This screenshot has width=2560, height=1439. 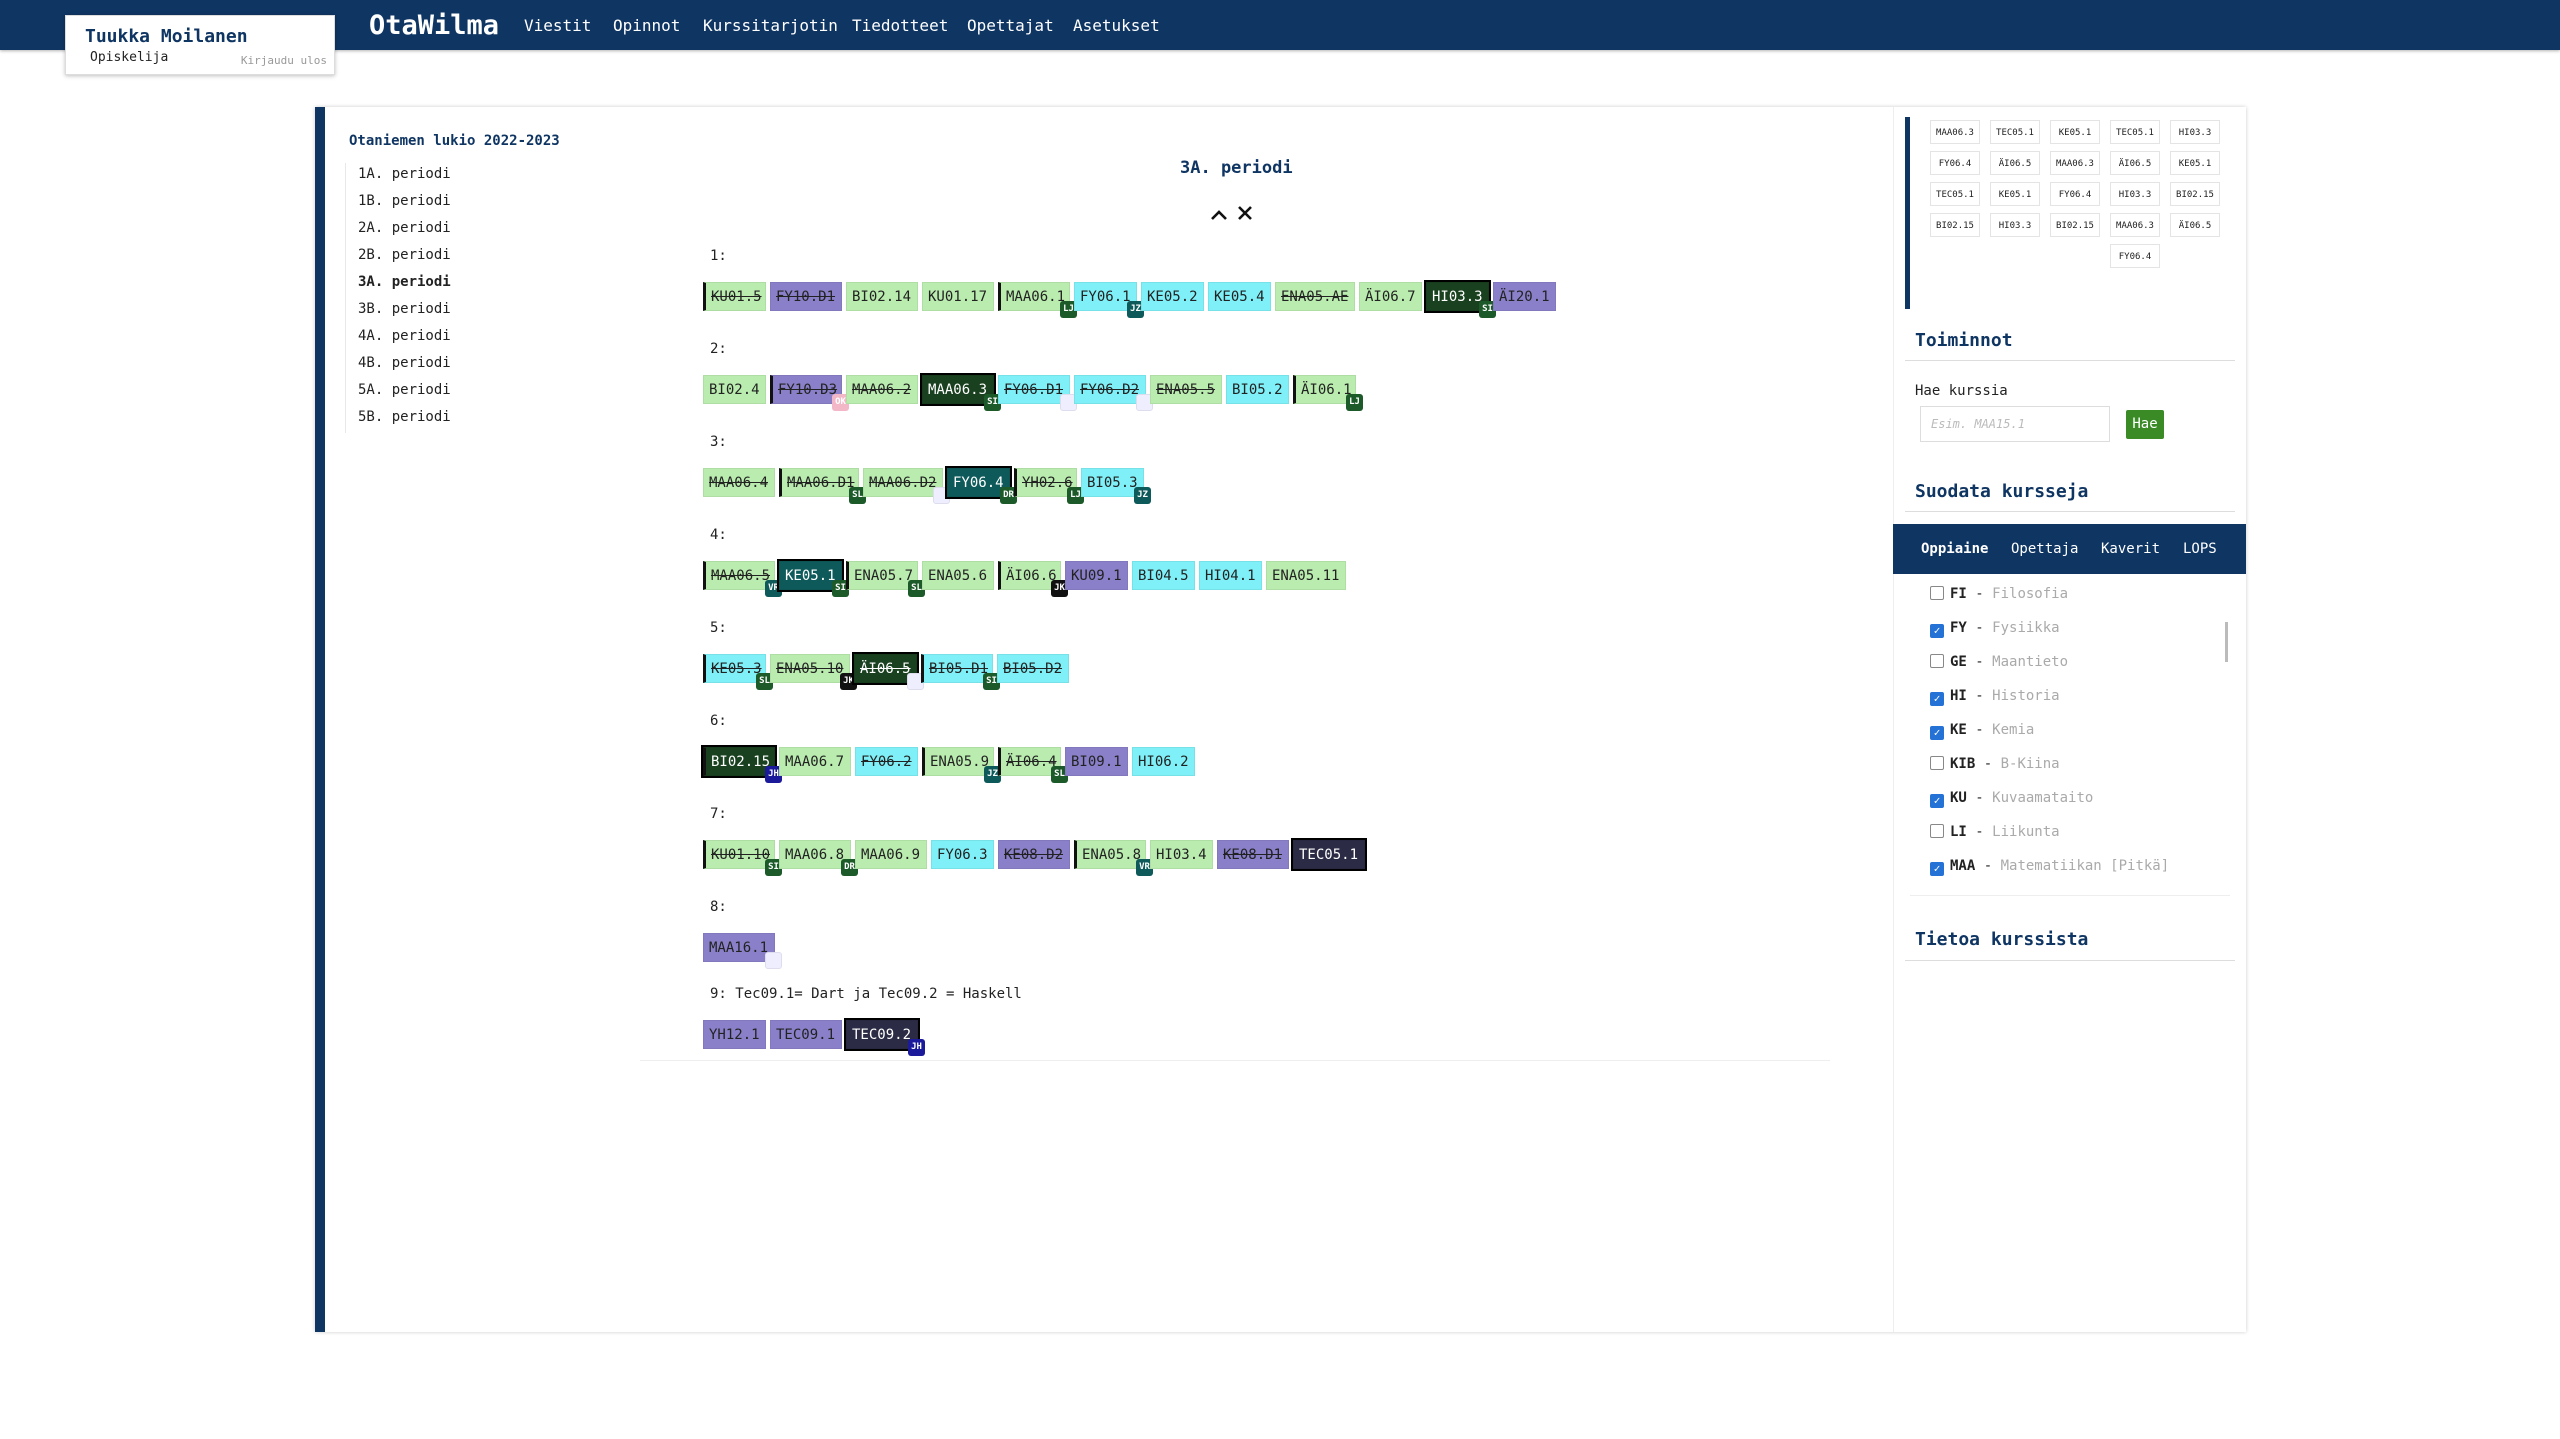 What do you see at coordinates (1954, 549) in the screenshot?
I see `tab-oppiaine: Oppiaine` at bounding box center [1954, 549].